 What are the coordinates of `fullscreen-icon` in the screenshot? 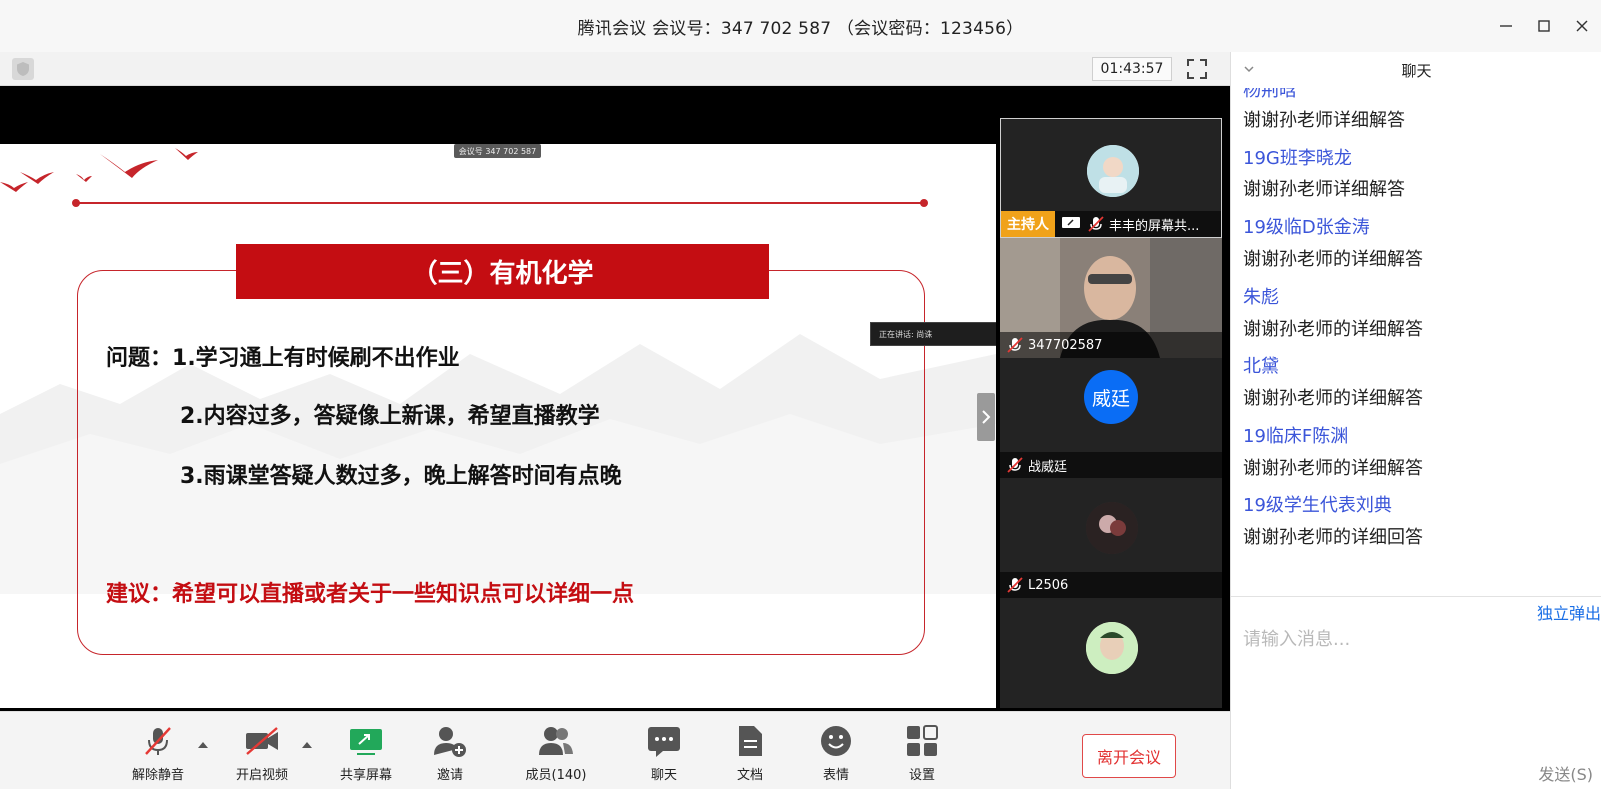 It's located at (1197, 69).